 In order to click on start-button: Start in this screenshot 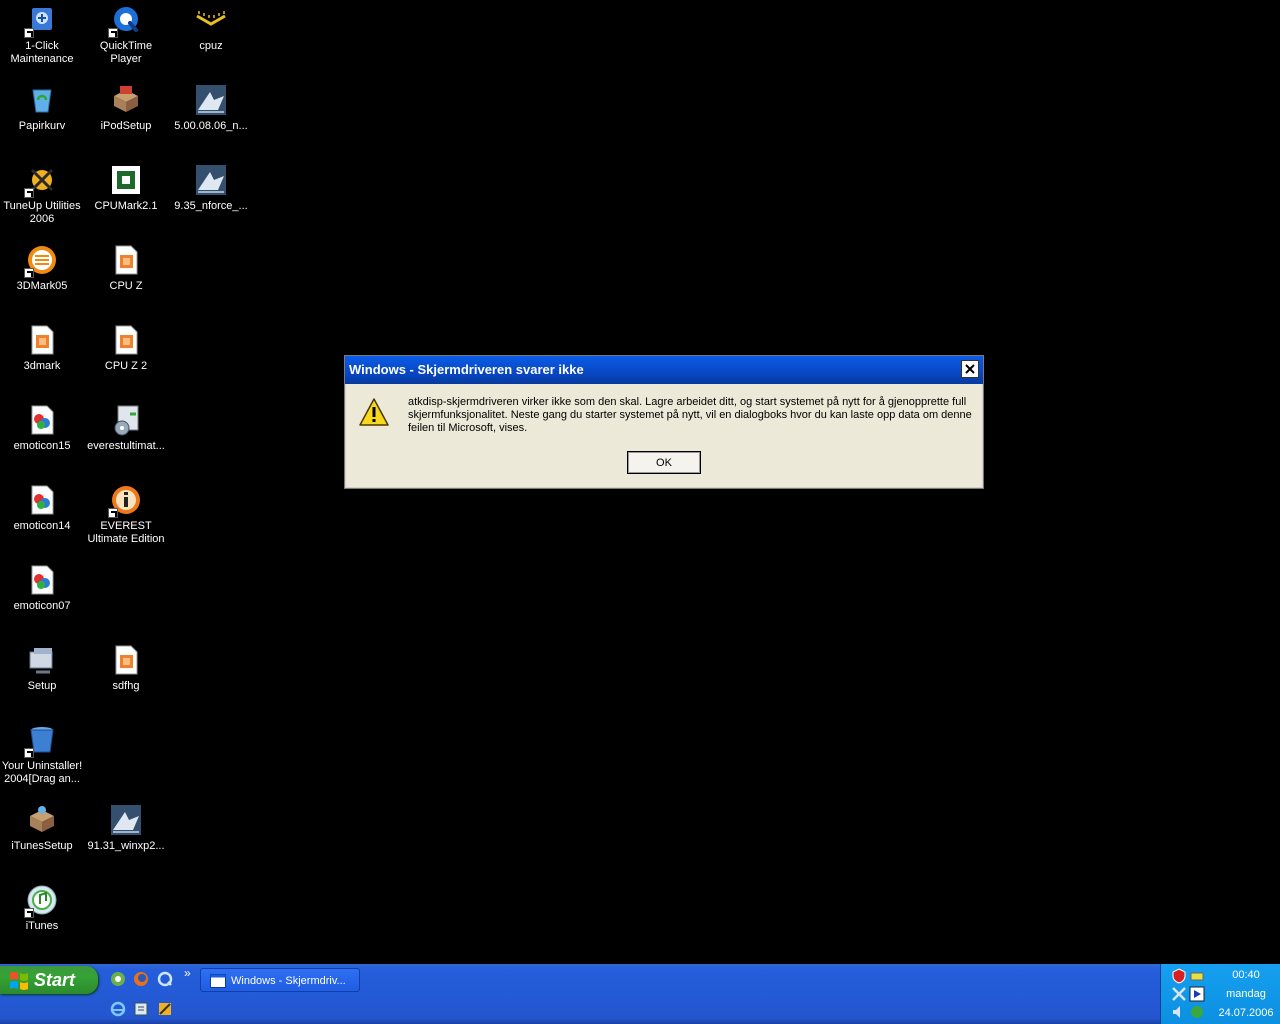, I will do `click(49, 980)`.